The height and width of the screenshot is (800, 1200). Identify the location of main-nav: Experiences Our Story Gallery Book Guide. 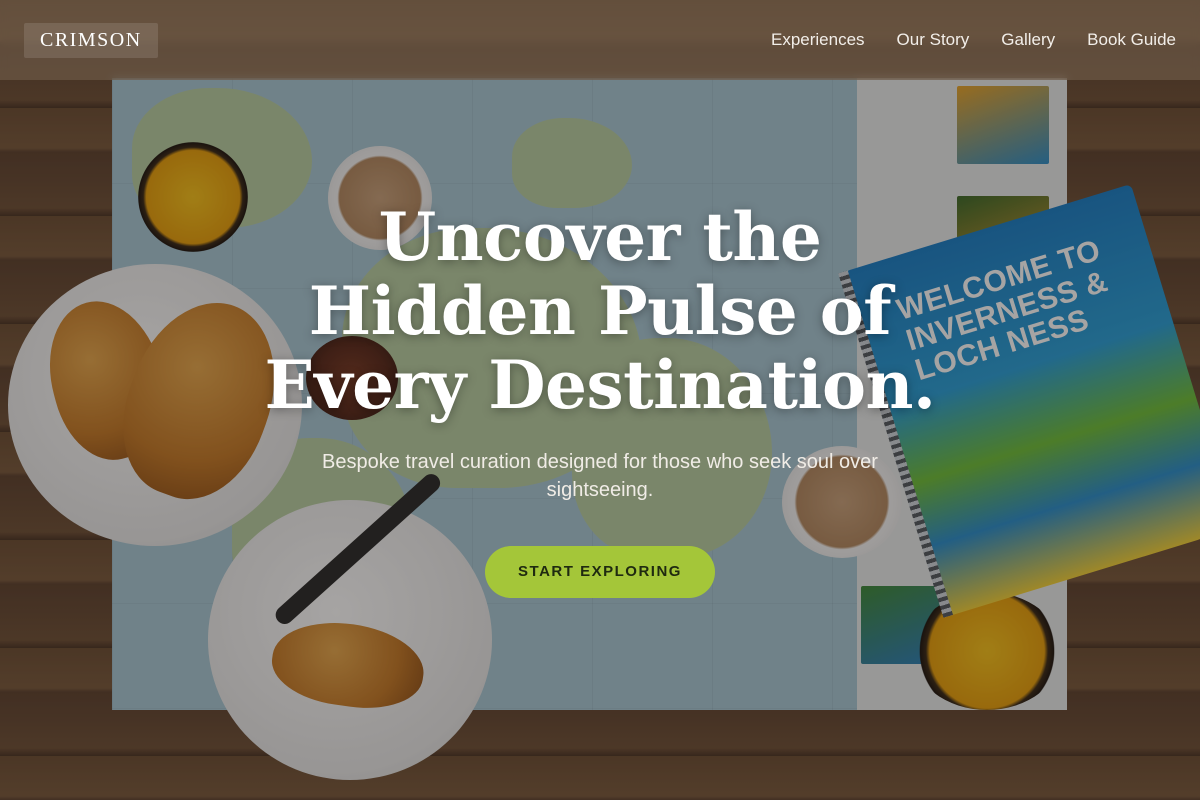
(973, 40).